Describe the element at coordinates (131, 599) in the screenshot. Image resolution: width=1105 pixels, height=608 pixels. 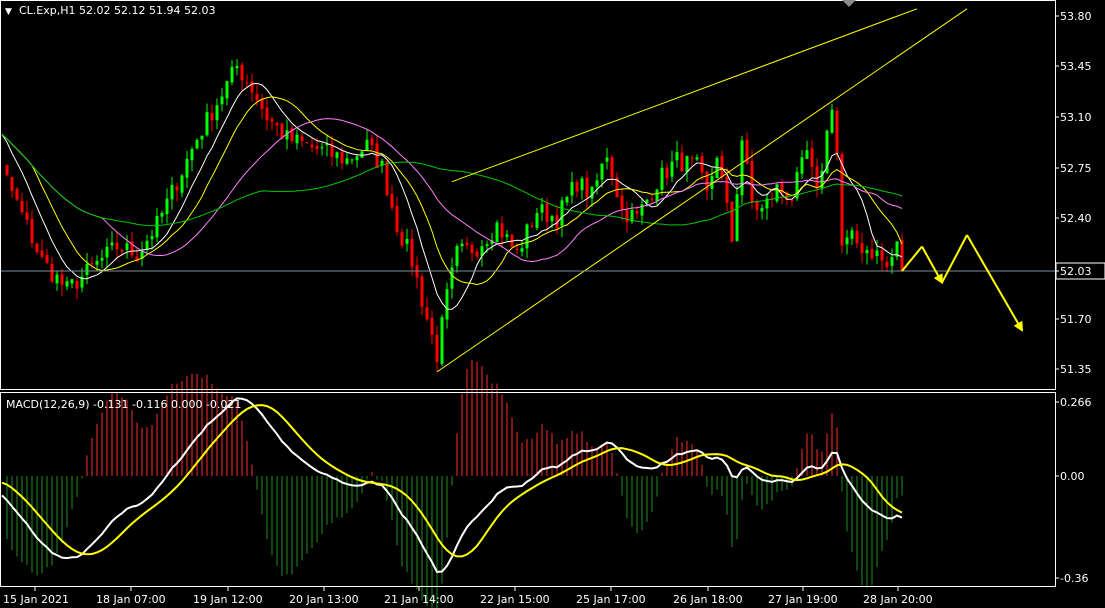
I see `time-tick-label: 18 Jan 07:00` at that location.